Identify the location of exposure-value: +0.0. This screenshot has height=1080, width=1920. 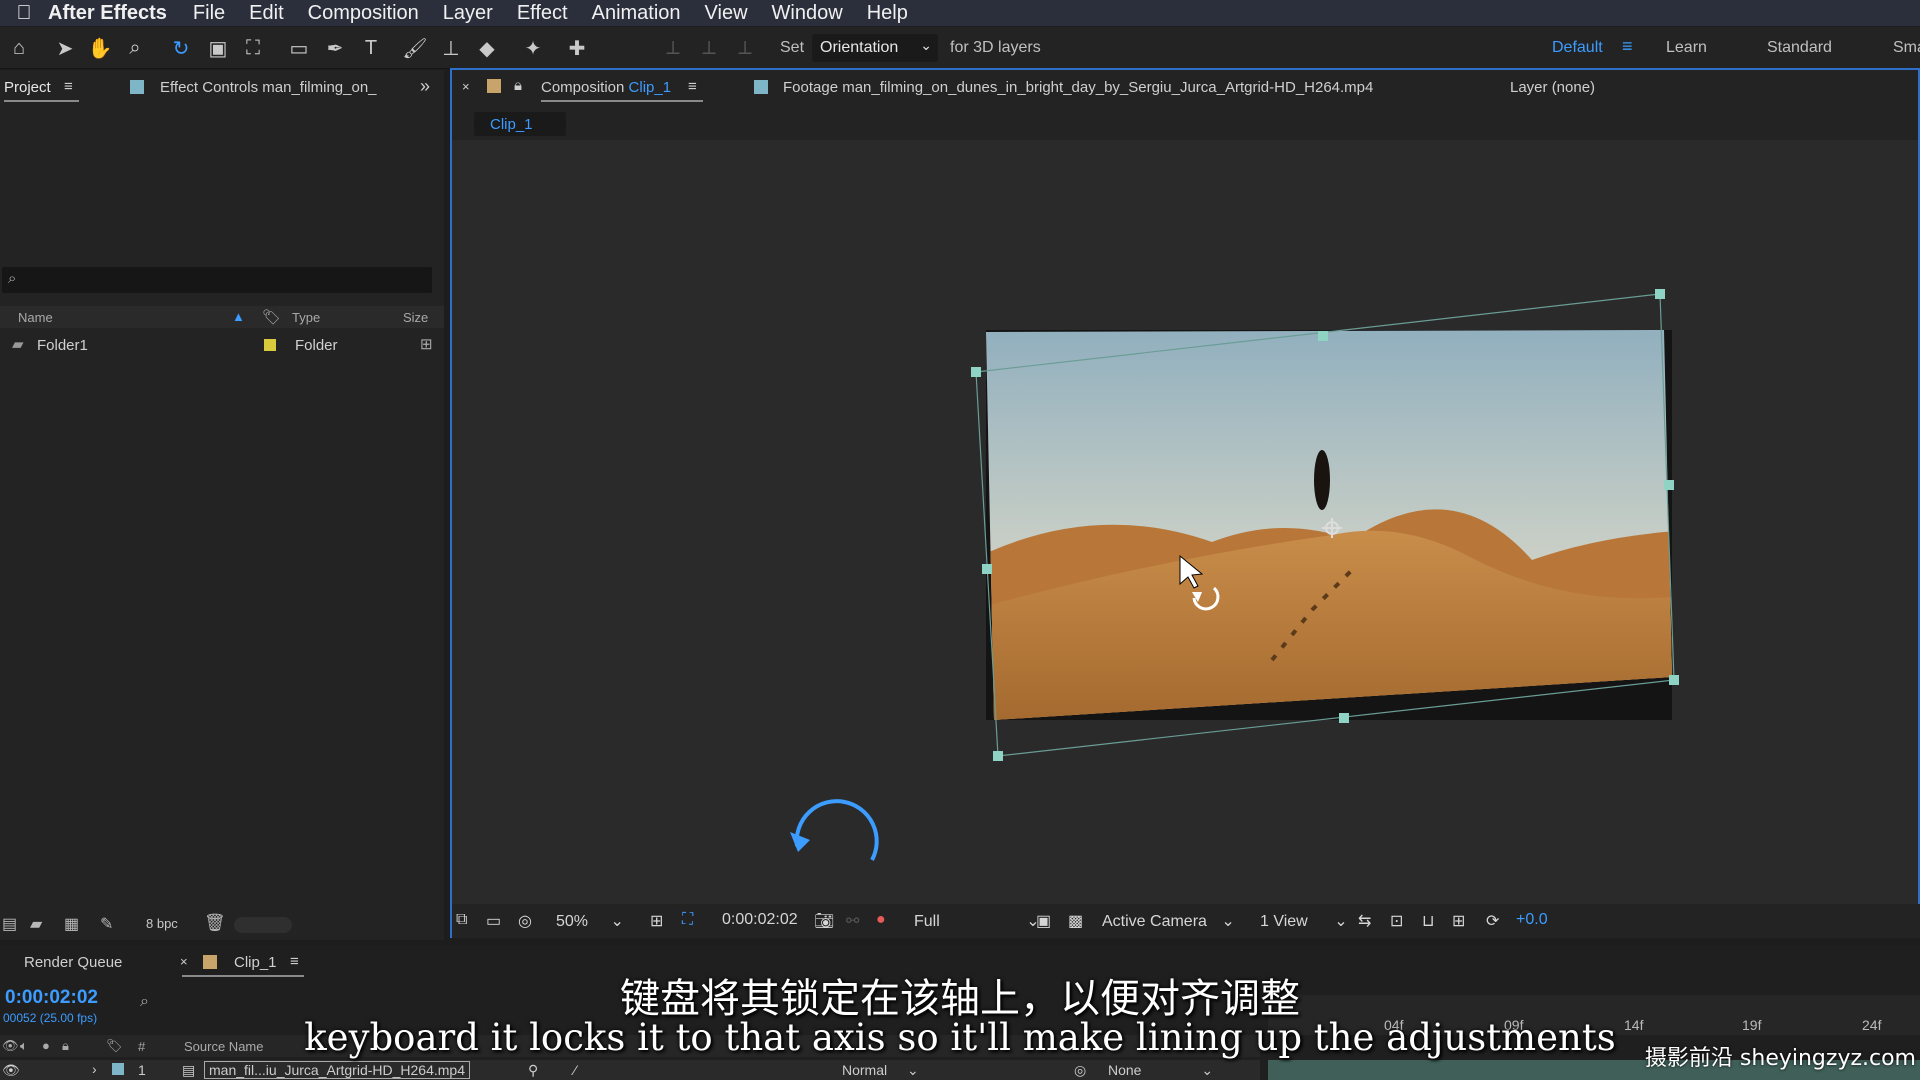
(1532, 920).